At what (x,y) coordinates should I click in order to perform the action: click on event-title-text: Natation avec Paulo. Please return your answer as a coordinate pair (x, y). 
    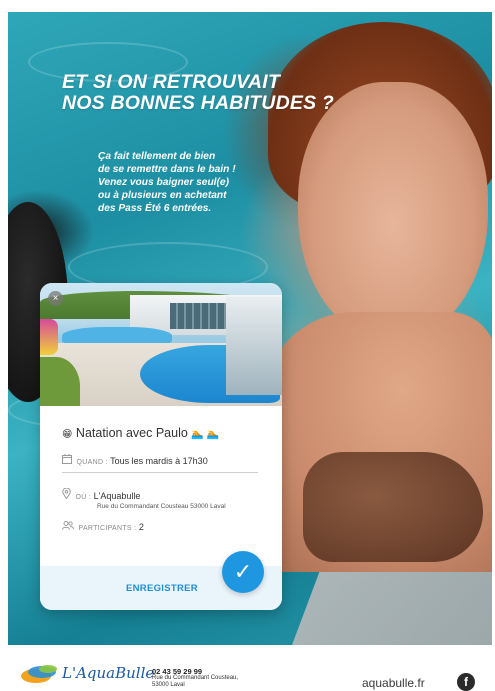
    Looking at the image, I should click on (131, 433).